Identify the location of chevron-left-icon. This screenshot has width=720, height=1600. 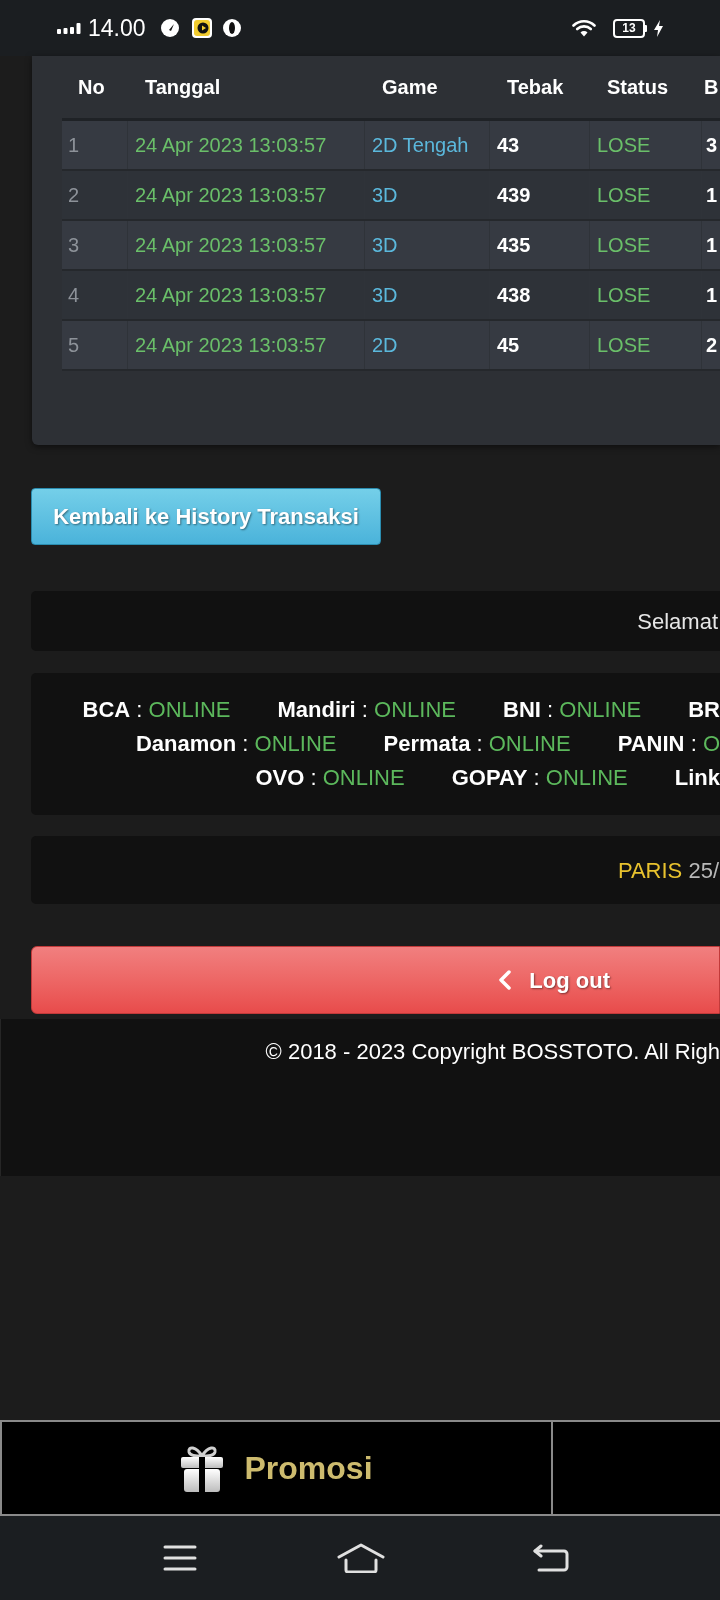
(505, 980).